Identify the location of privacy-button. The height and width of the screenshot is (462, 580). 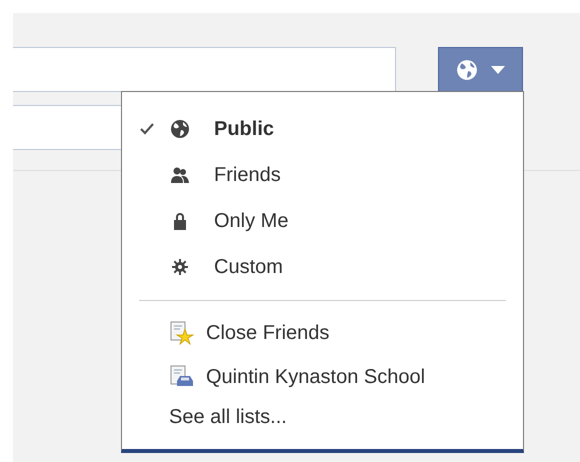
(480, 69).